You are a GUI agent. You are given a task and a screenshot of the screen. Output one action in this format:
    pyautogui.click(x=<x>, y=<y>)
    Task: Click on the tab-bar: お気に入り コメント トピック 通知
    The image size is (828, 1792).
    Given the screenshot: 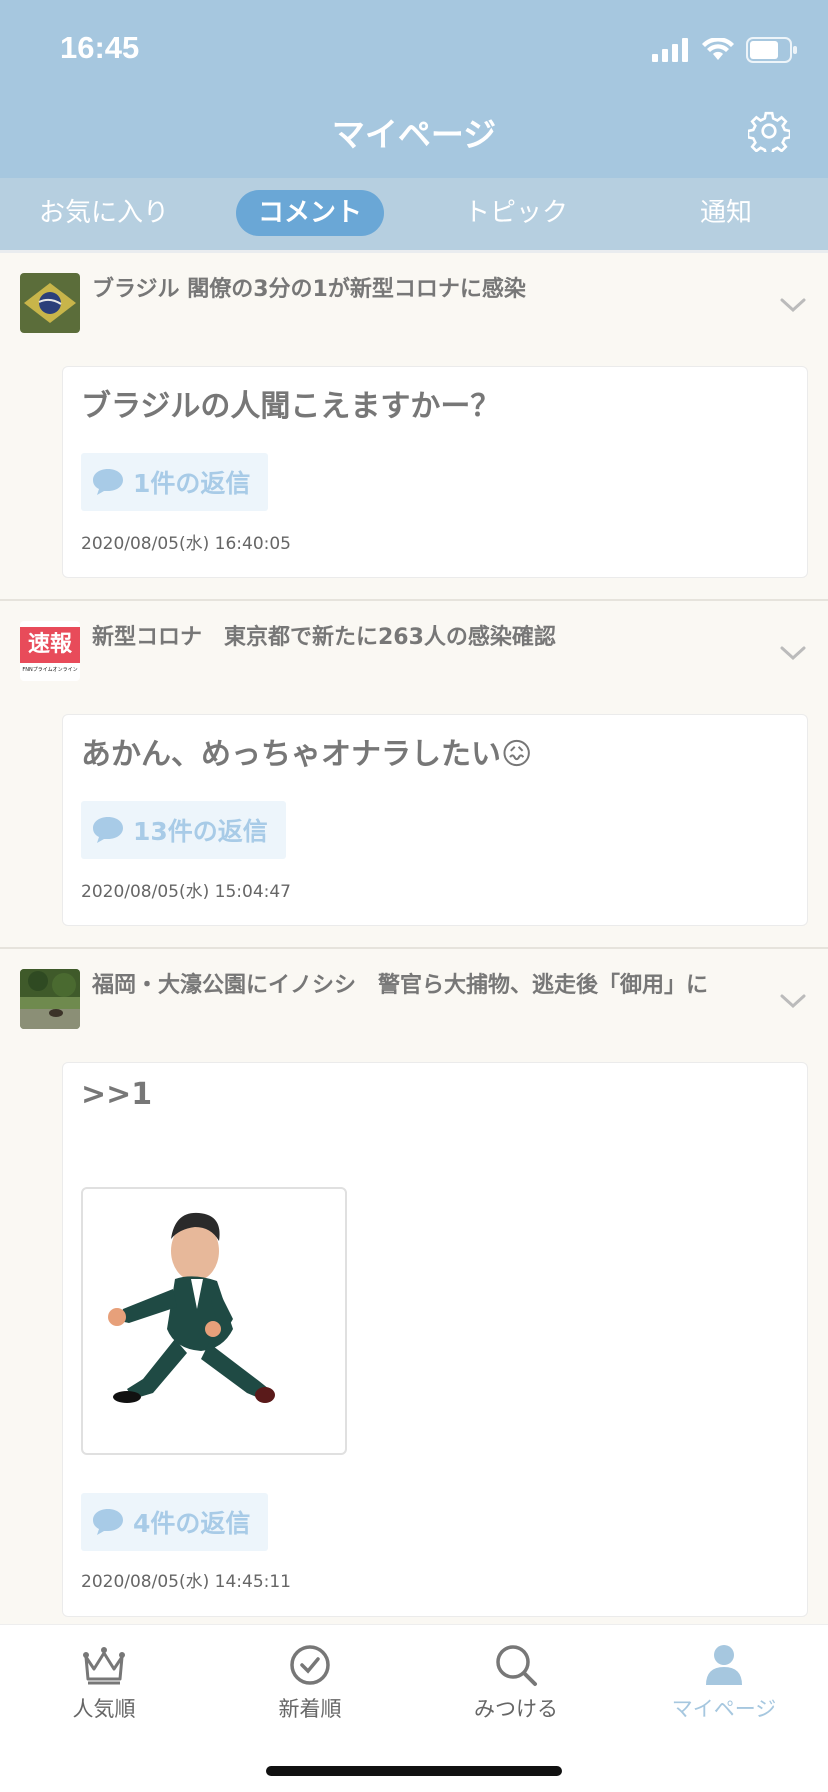 What is the action you would take?
    pyautogui.click(x=414, y=214)
    